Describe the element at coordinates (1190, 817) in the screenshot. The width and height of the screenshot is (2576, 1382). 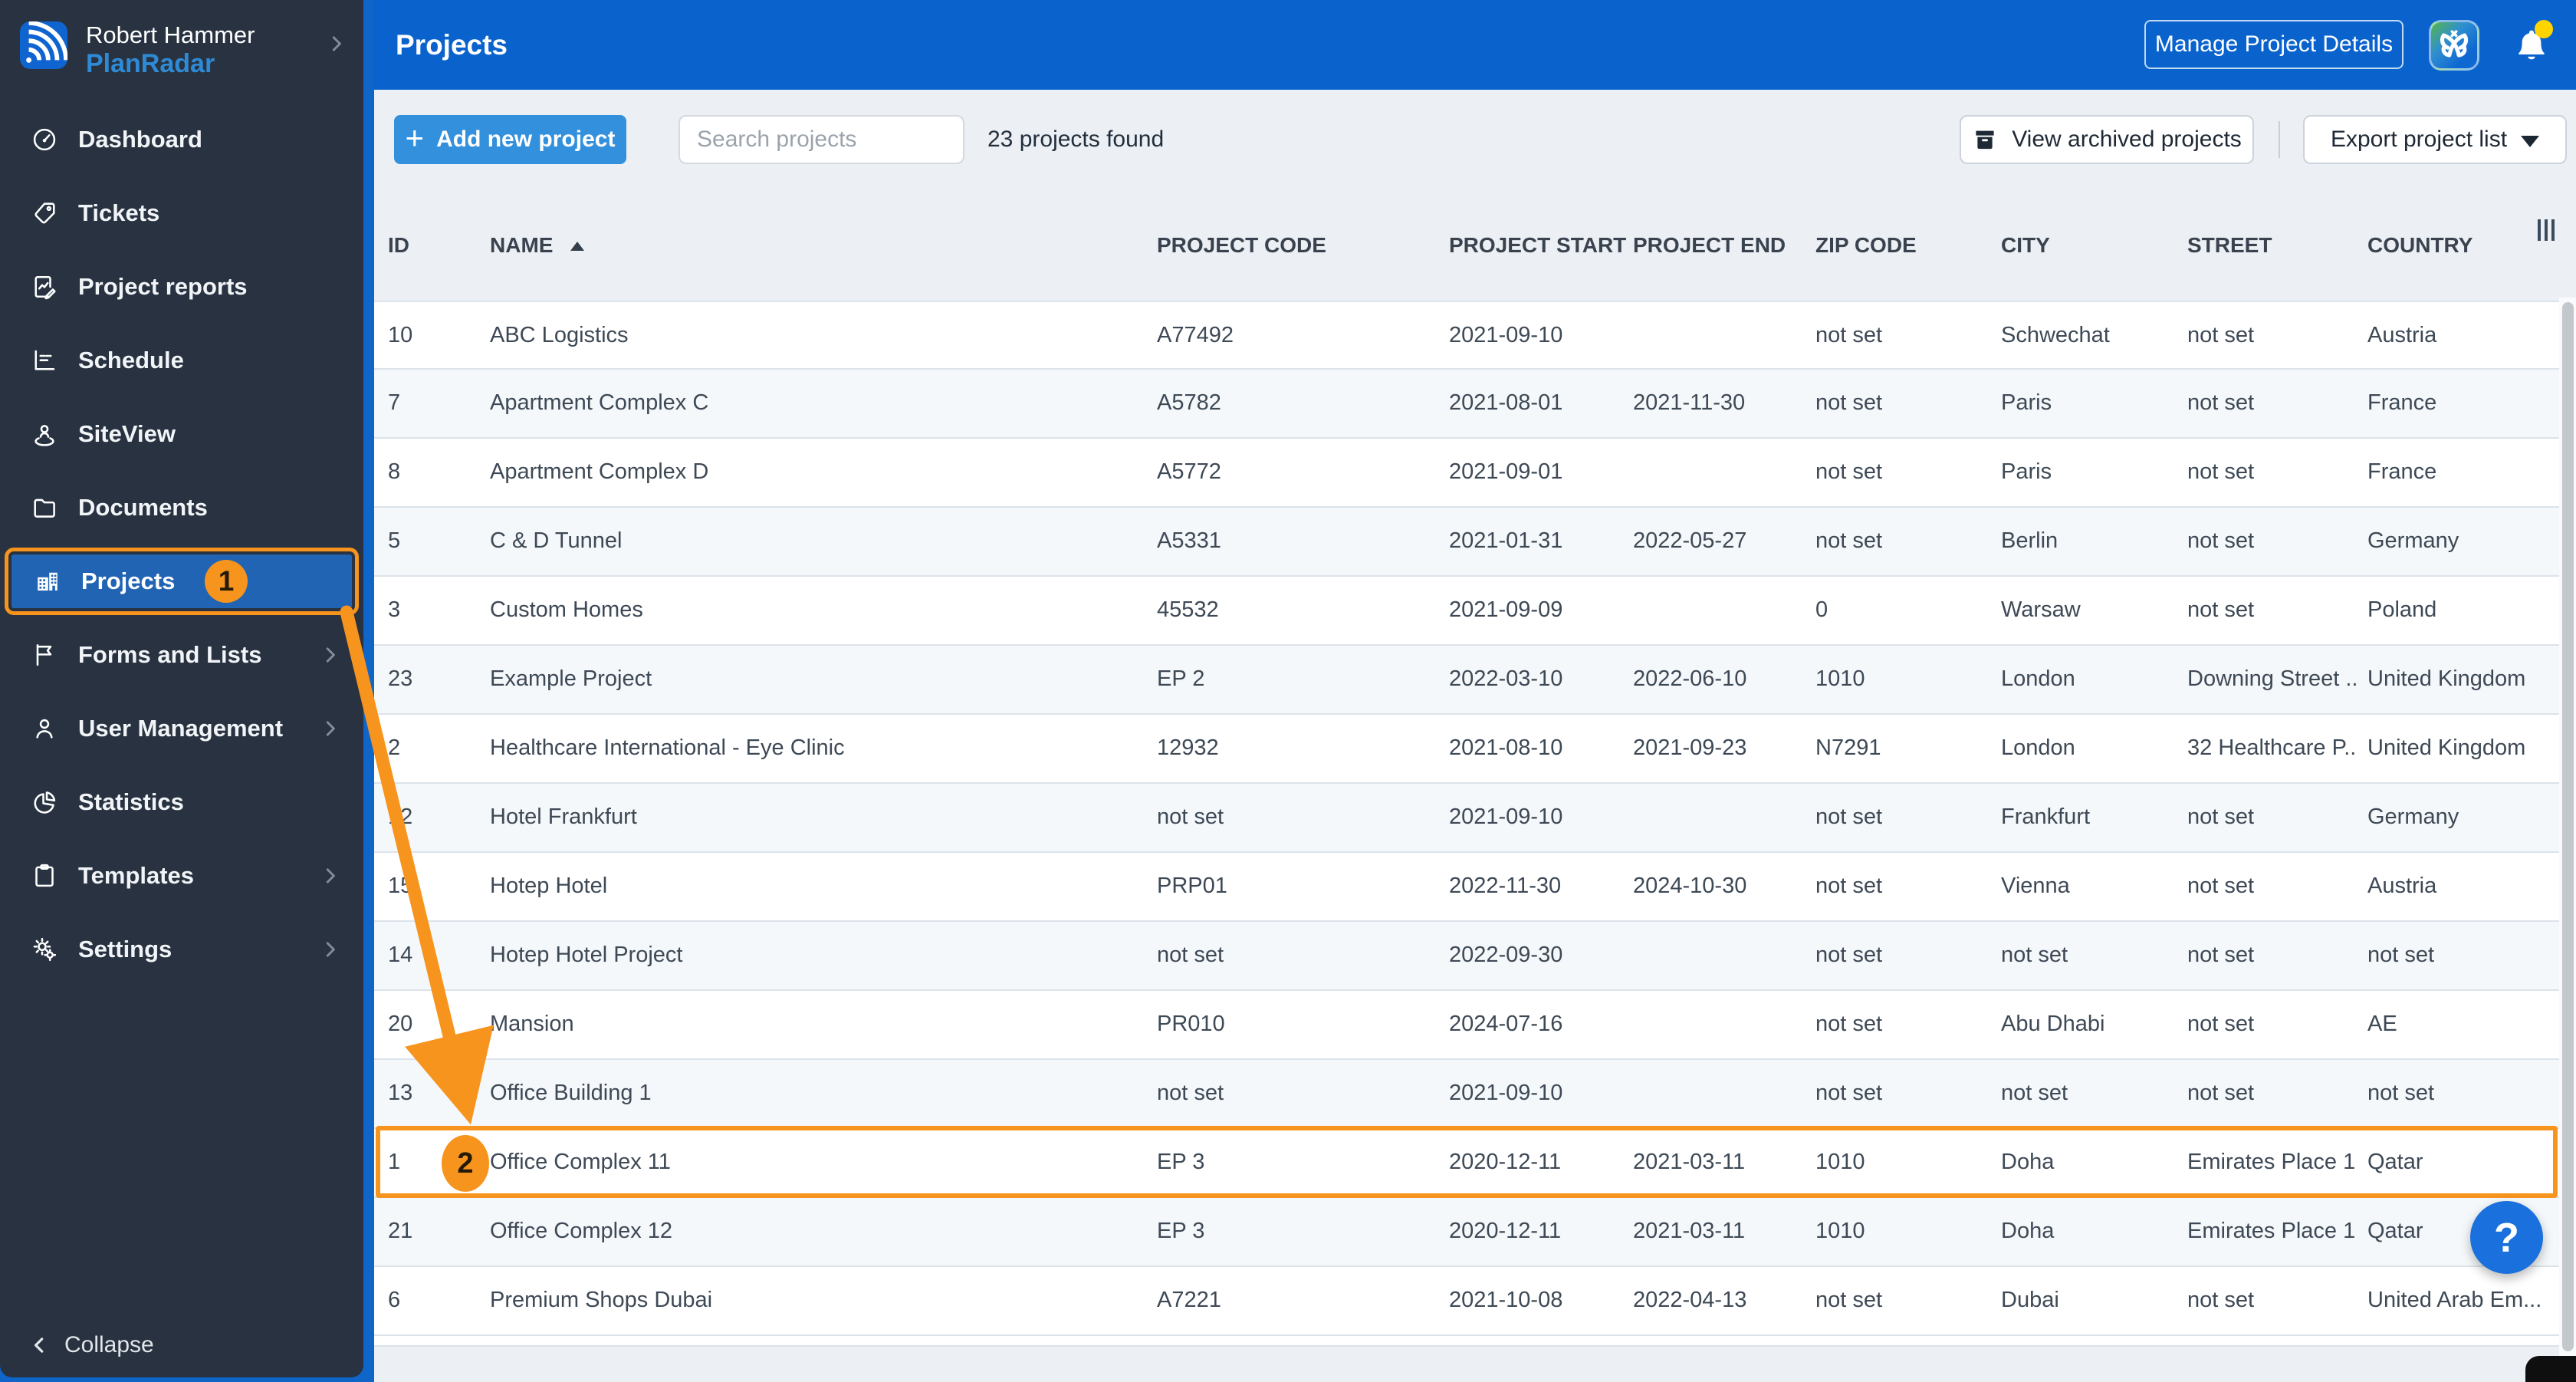
I see `cell-code: not set` at that location.